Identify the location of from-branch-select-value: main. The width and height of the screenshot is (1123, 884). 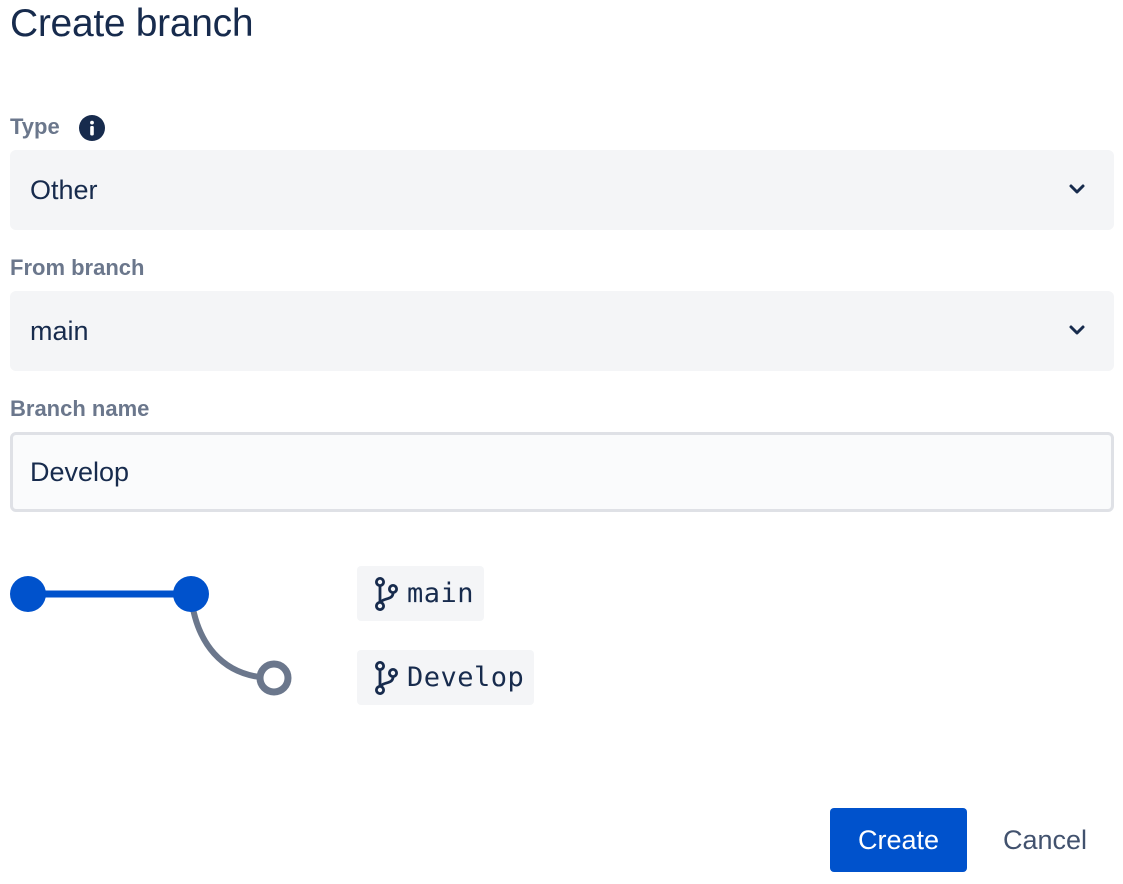
(59, 331).